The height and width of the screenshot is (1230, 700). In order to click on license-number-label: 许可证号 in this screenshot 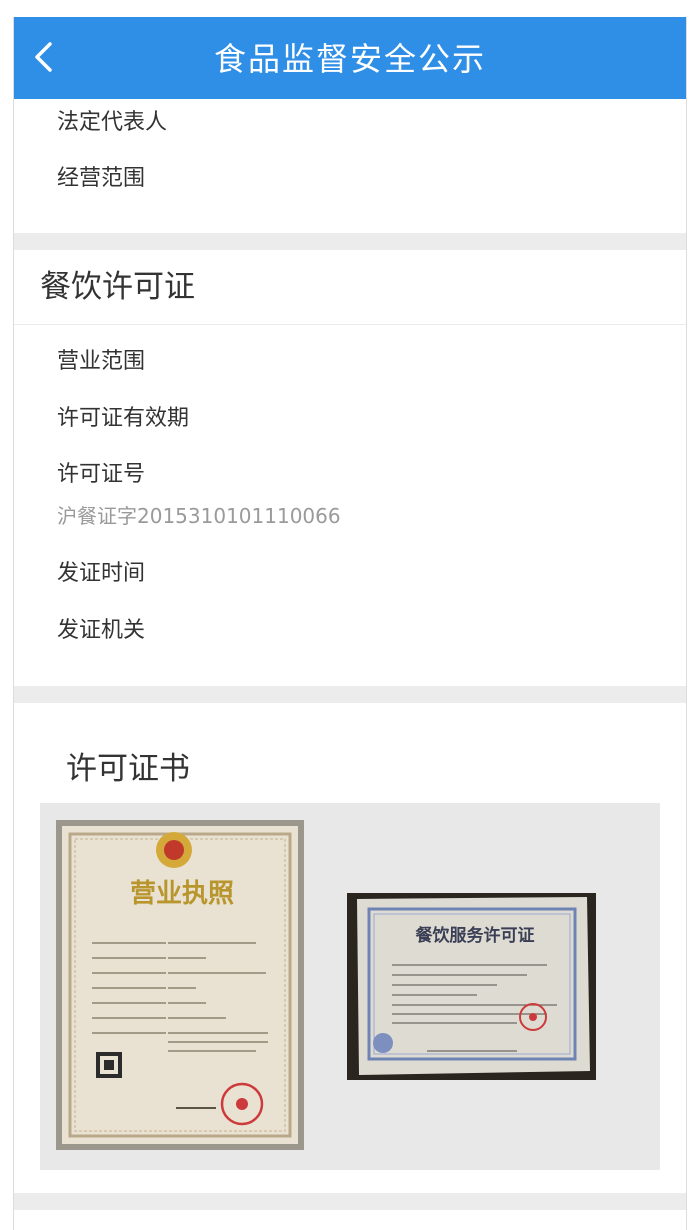, I will do `click(101, 474)`.